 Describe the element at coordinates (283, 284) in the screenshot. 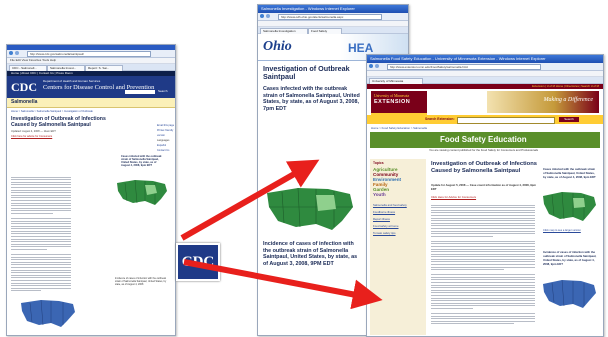

I see `arrow-to-umn` at that location.